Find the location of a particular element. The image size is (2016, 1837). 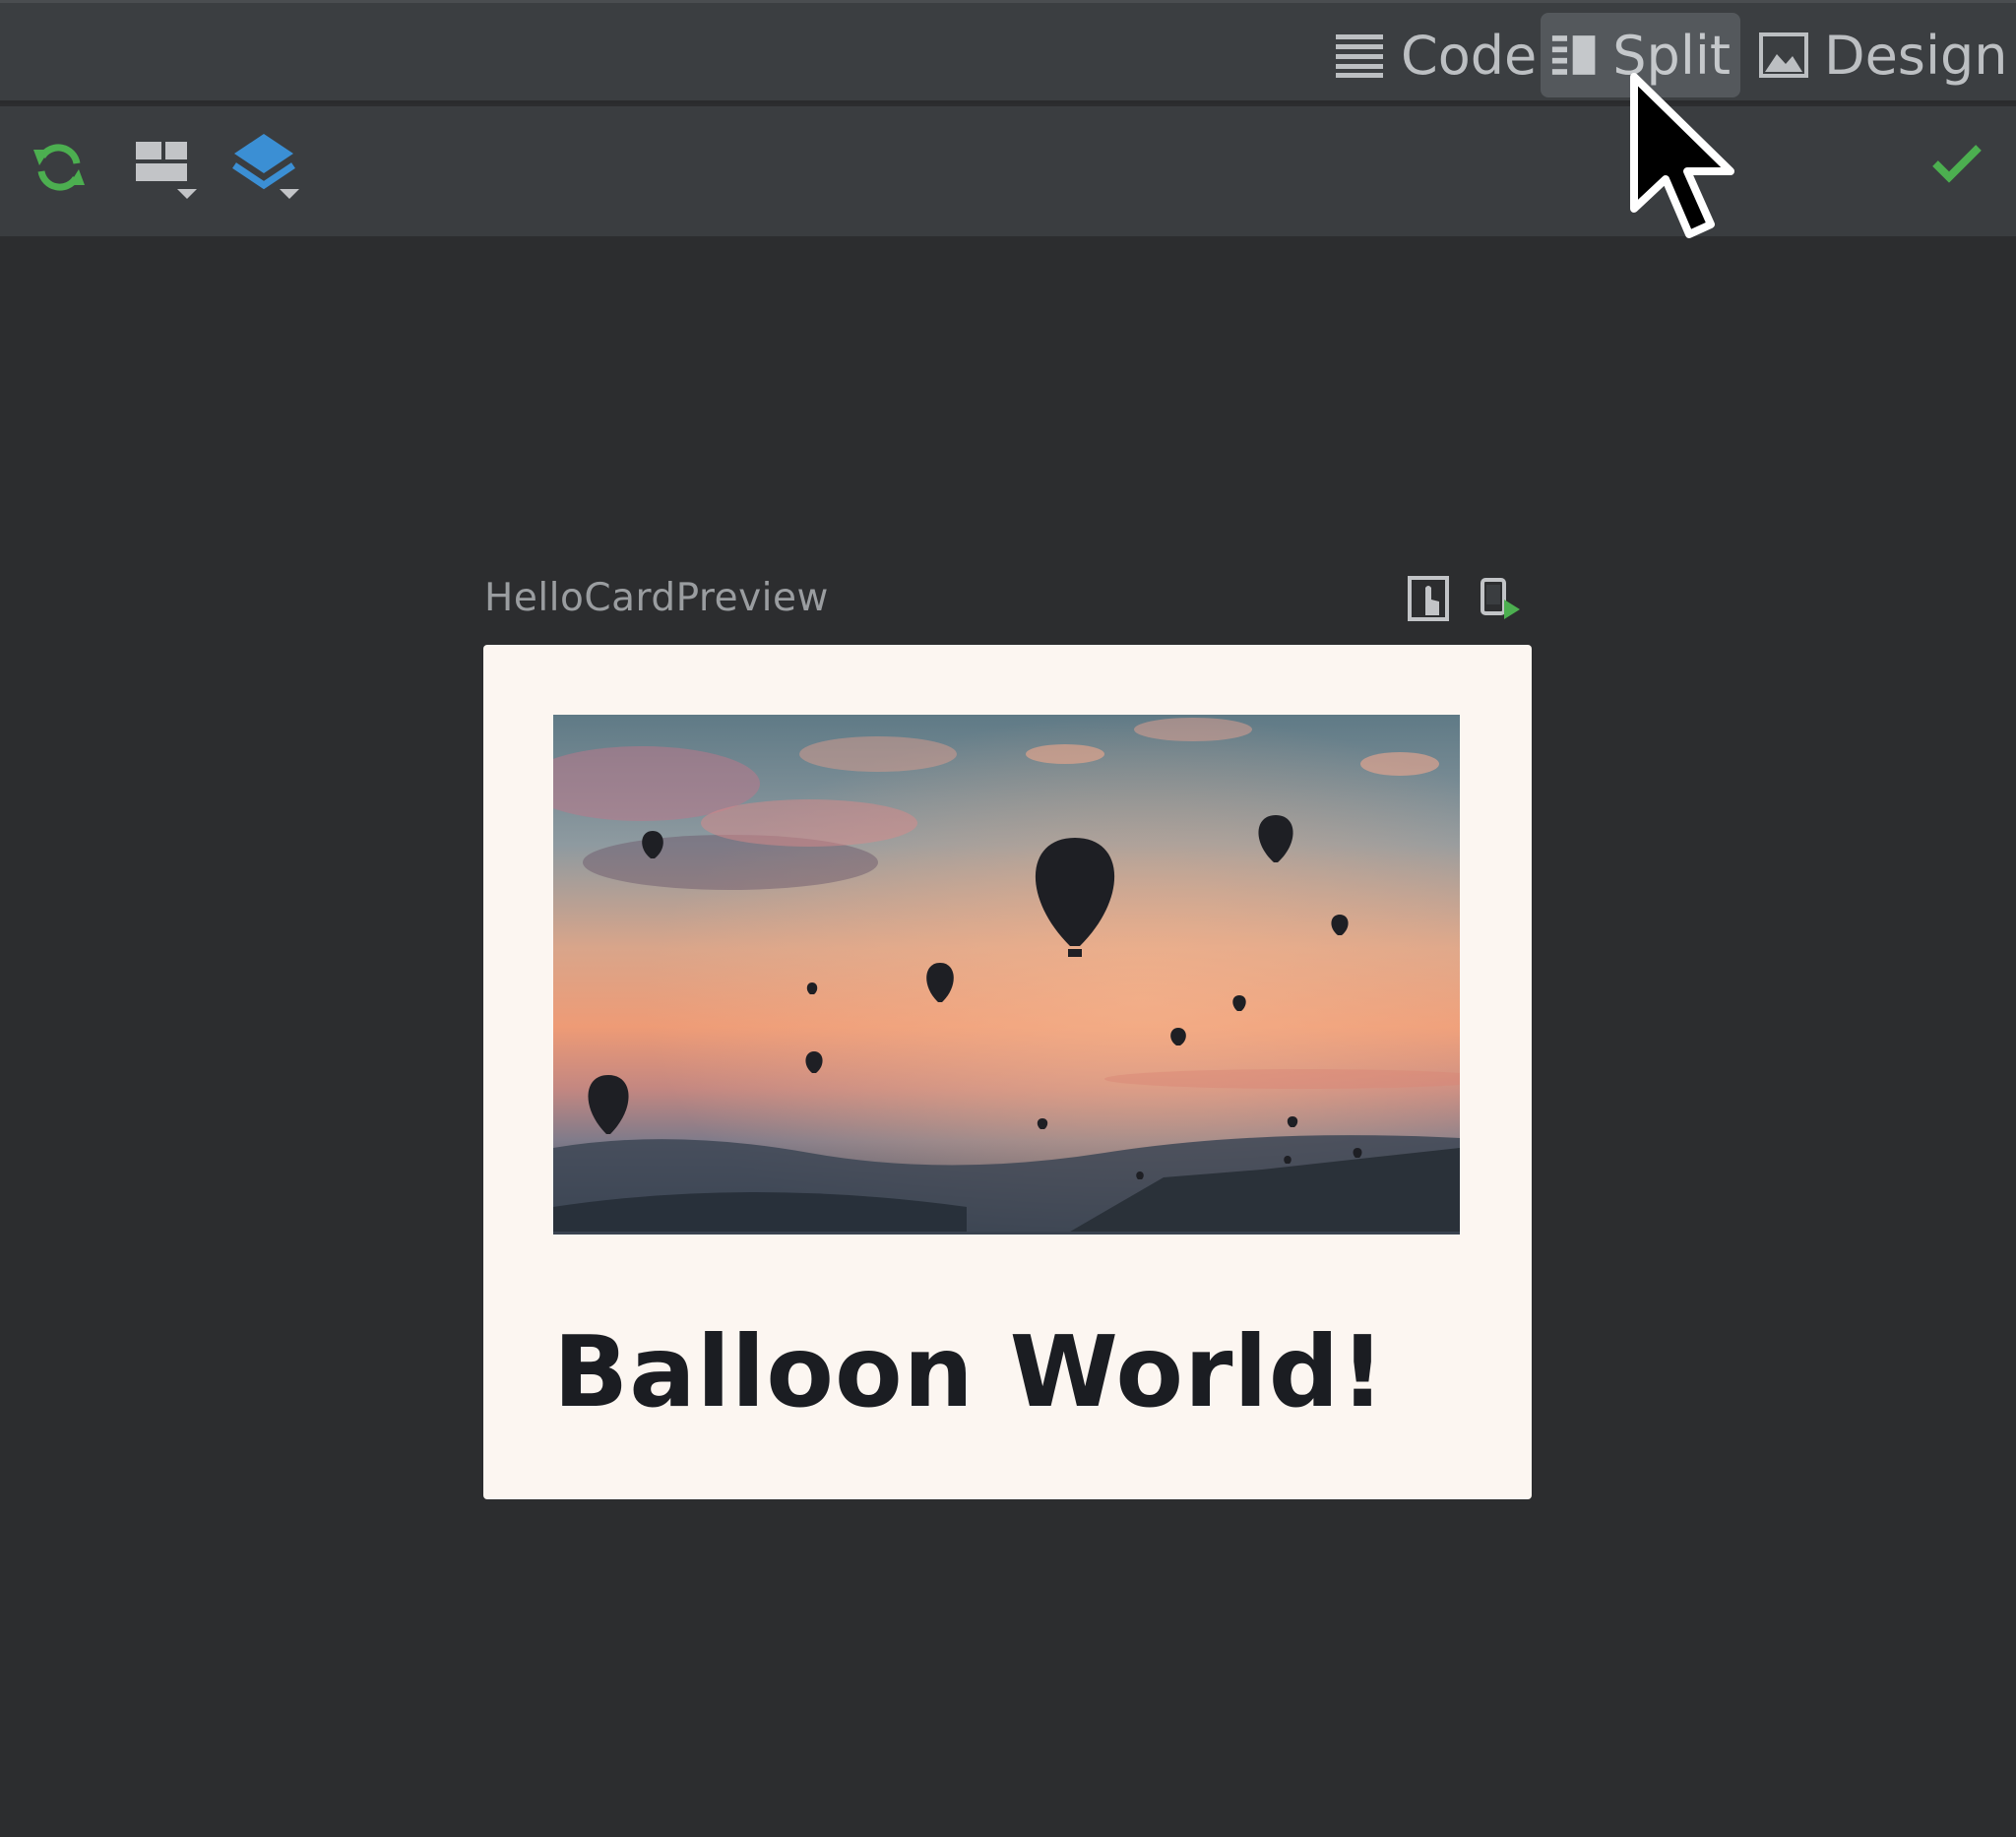

layout-grid-icon is located at coordinates (166, 170).